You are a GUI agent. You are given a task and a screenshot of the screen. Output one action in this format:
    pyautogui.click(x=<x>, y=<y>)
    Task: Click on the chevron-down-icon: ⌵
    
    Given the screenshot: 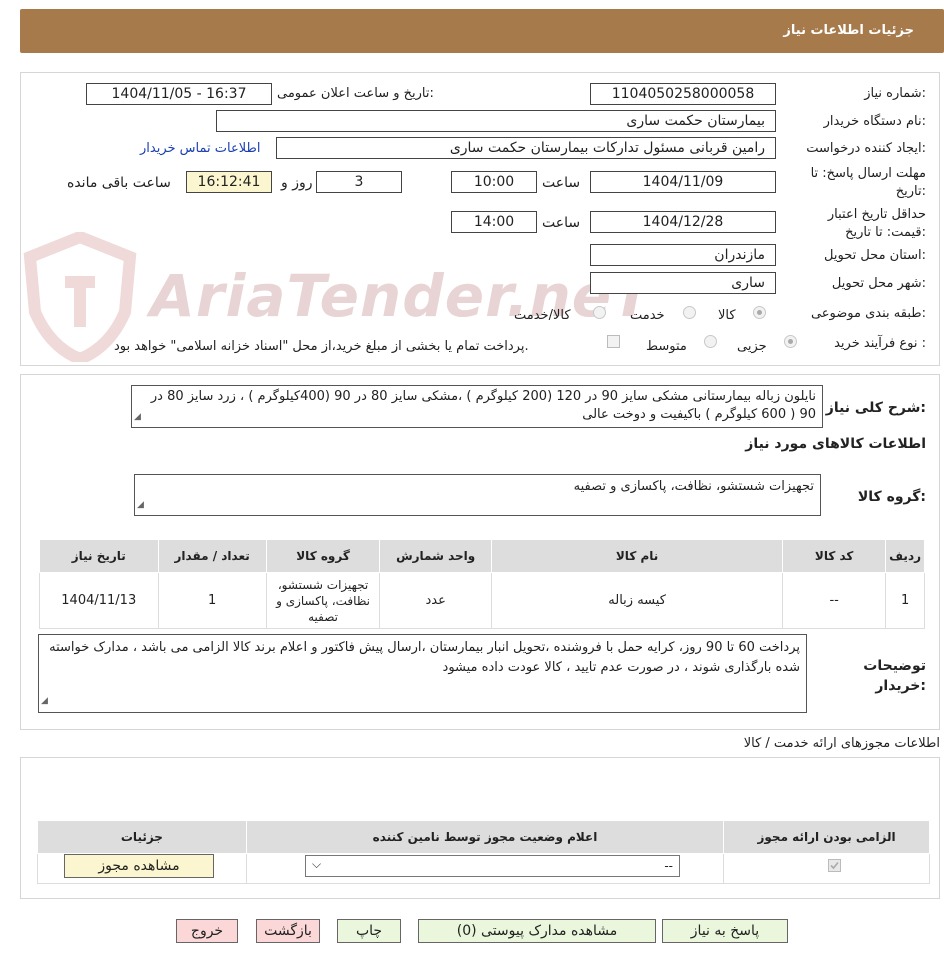 What is the action you would take?
    pyautogui.click(x=317, y=864)
    